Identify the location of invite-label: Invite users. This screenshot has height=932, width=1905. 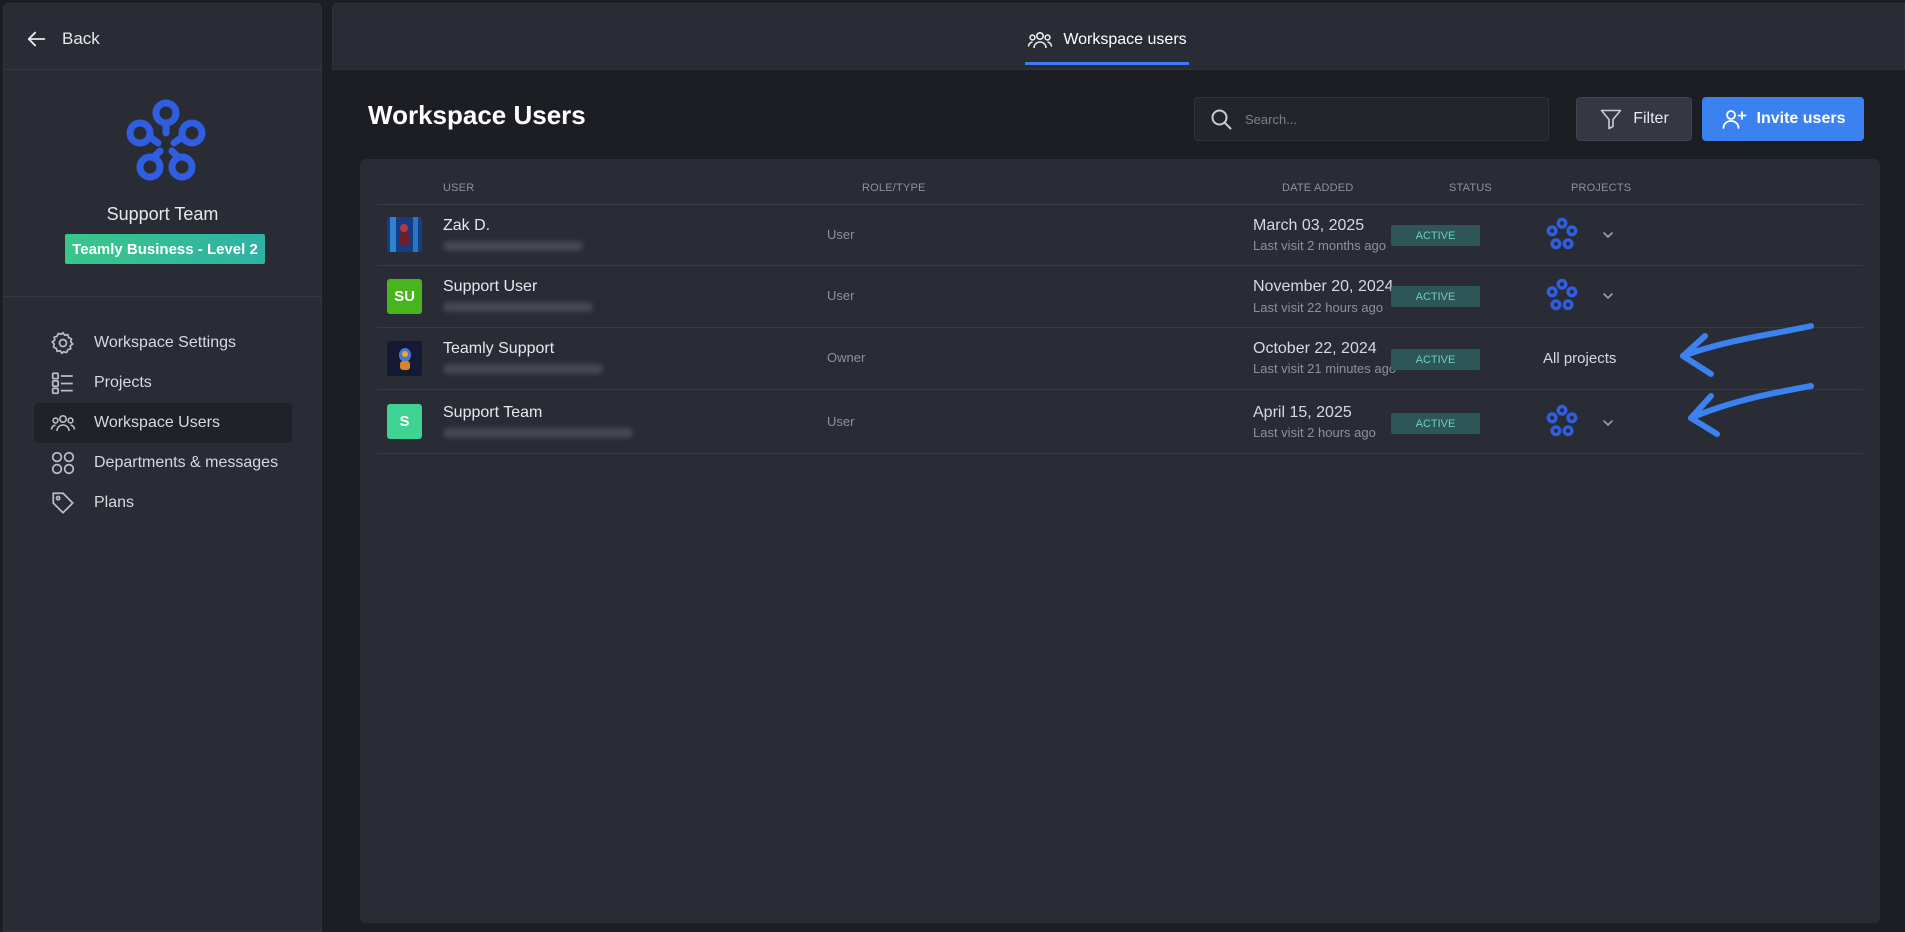
(1801, 118).